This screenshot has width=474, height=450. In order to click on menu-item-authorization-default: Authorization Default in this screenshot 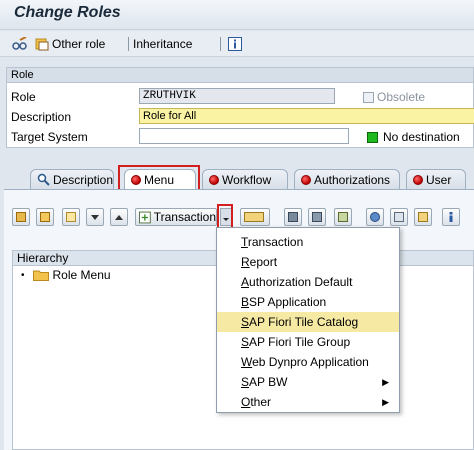, I will do `click(308, 282)`.